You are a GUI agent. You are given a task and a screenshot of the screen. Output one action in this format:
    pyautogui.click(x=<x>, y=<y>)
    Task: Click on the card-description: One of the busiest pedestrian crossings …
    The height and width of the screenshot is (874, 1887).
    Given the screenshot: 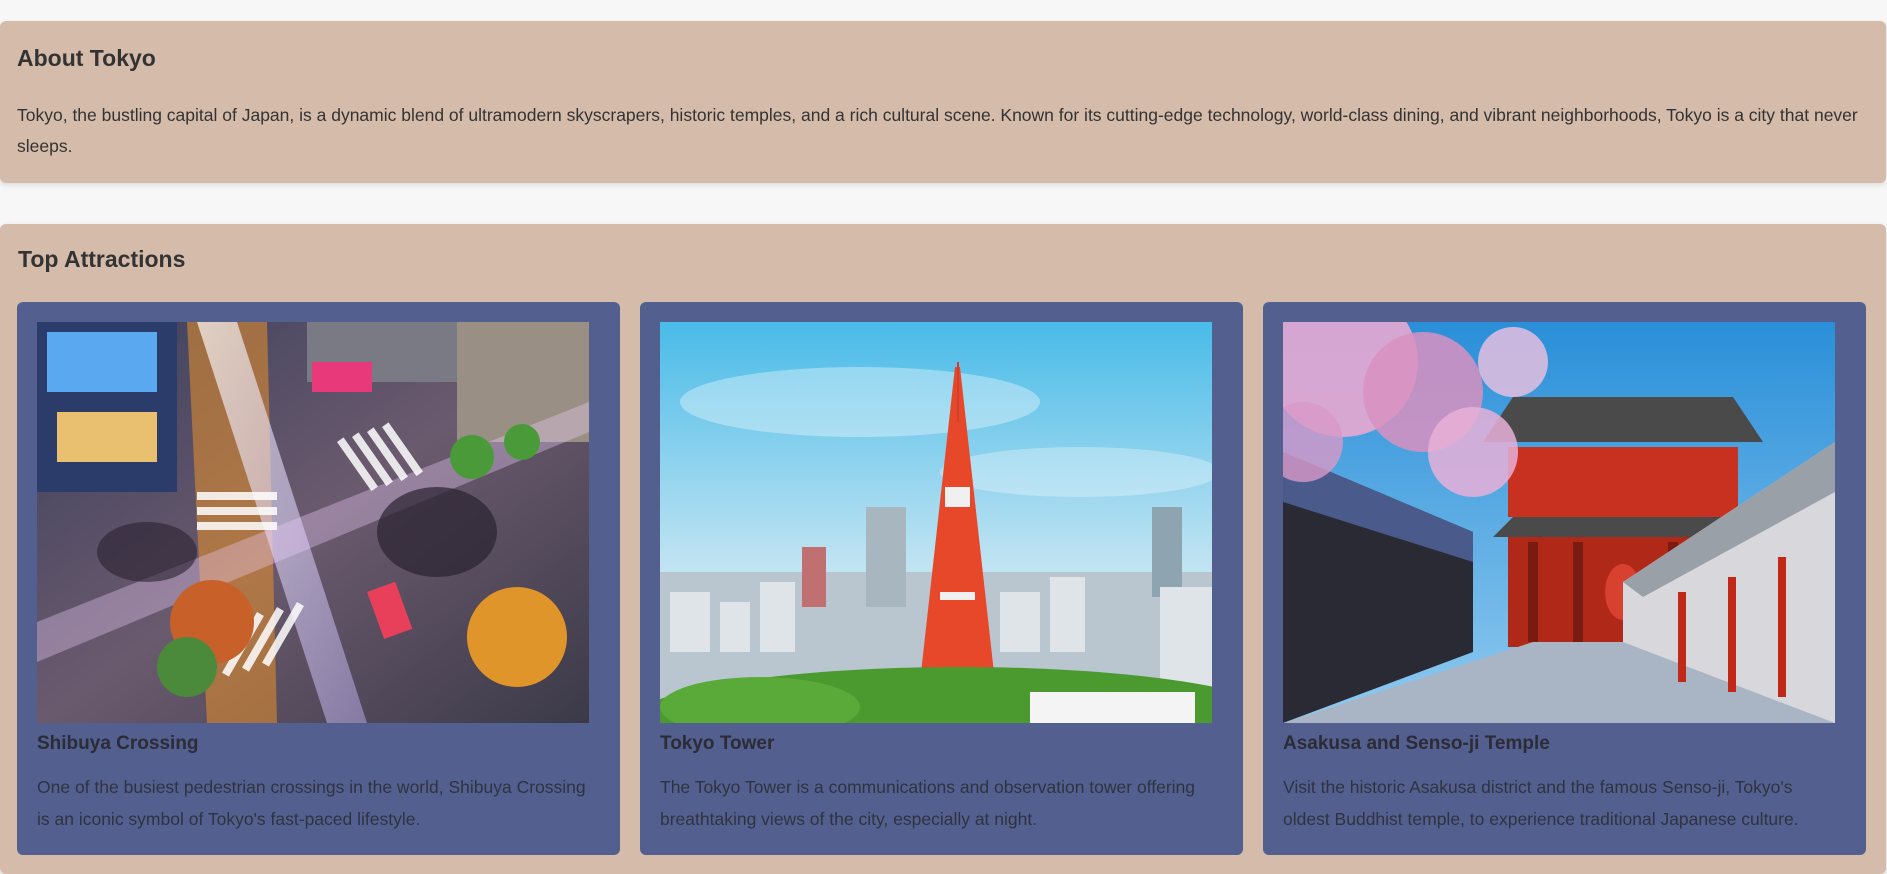 What is the action you would take?
    pyautogui.click(x=311, y=803)
    